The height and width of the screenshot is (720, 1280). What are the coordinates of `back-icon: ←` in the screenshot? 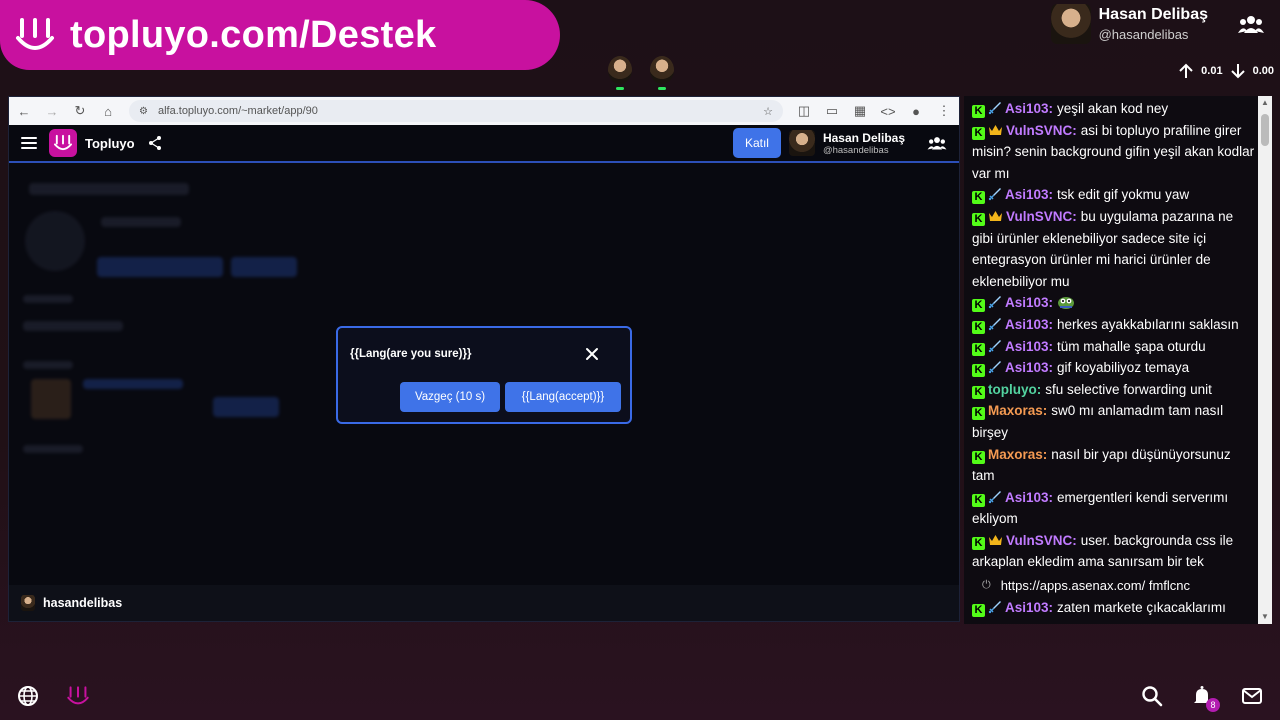 It's located at (24, 111).